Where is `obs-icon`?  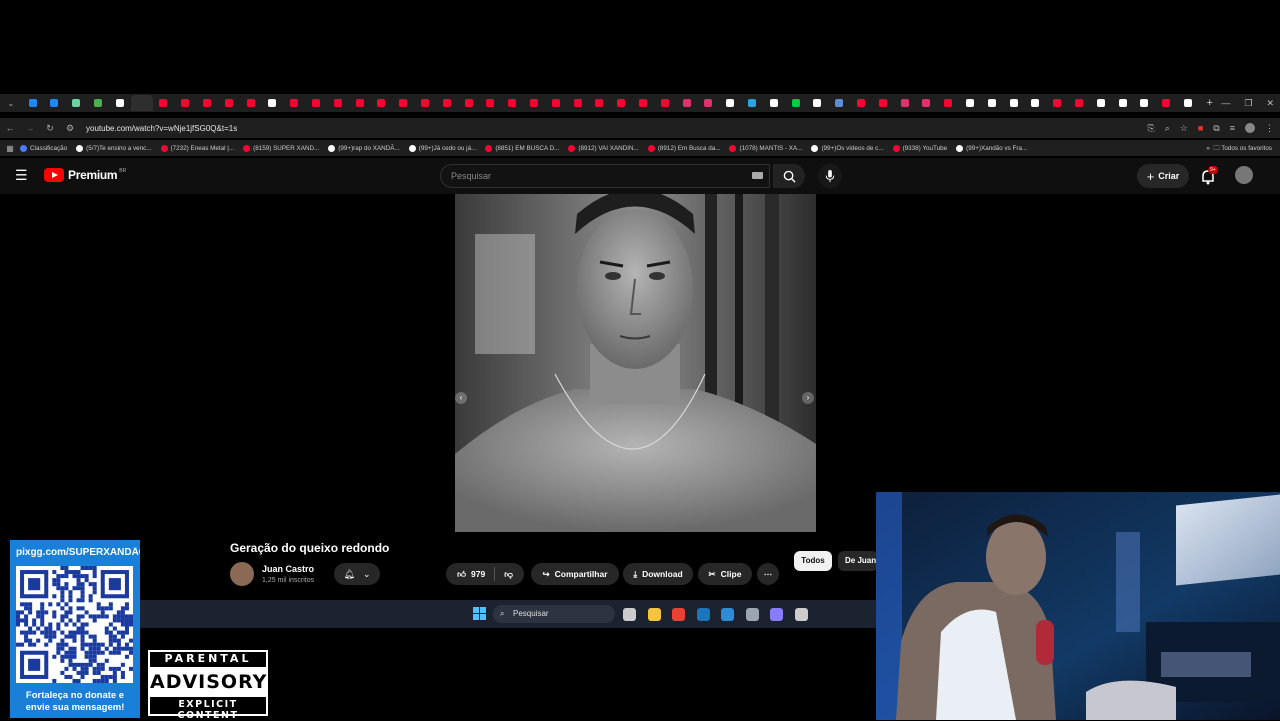
obs-icon is located at coordinates (801, 614).